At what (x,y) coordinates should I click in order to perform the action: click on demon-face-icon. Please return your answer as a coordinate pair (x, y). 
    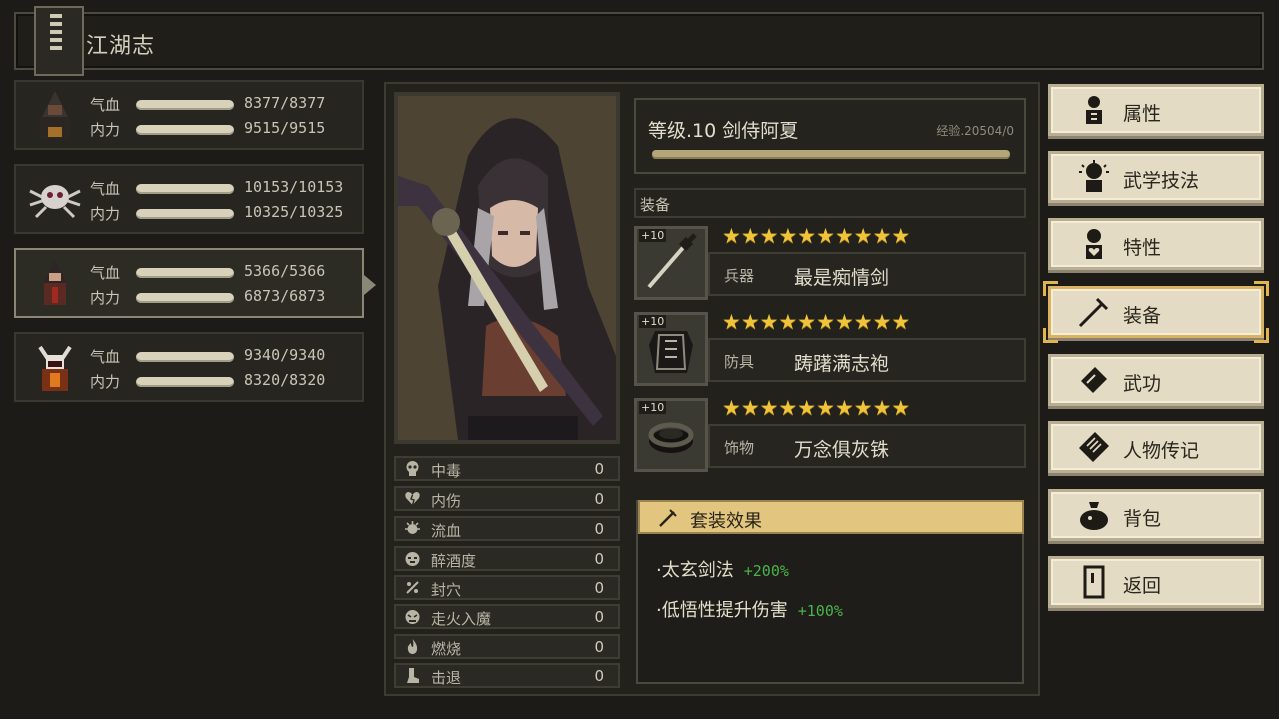
    Looking at the image, I should click on (412, 617).